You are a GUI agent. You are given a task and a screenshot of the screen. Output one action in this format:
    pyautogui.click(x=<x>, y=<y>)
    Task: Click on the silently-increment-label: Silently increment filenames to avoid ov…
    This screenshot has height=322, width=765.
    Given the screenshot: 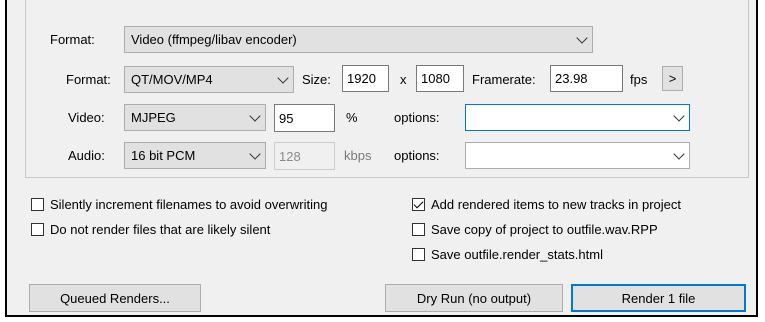 What is the action you would take?
    pyautogui.click(x=189, y=204)
    